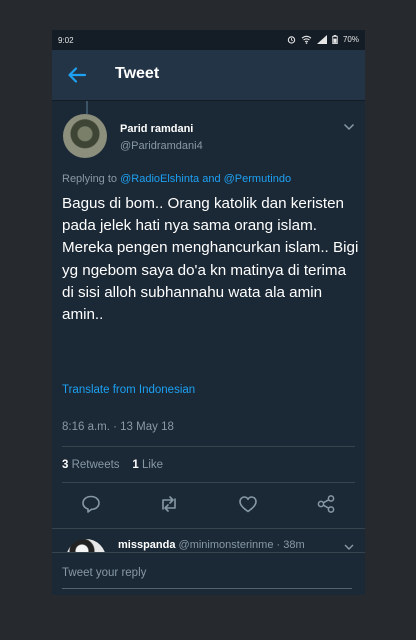 The height and width of the screenshot is (640, 416). What do you see at coordinates (128, 390) in the screenshot?
I see `translate-link: Translate from Indonesian` at bounding box center [128, 390].